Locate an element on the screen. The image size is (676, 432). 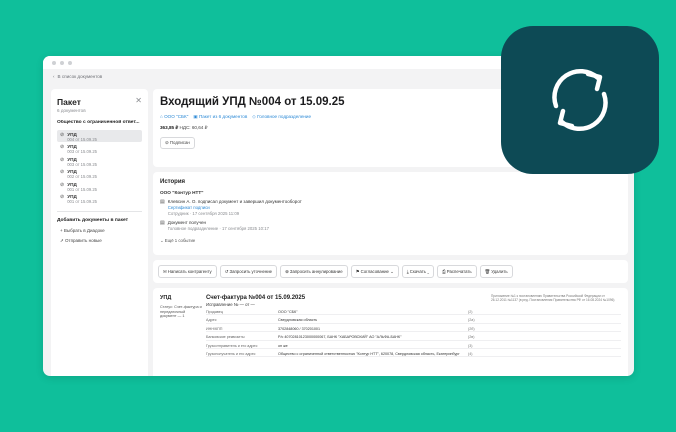
row-key: Грузополучатель и его адрес is located at coordinates (231, 354).